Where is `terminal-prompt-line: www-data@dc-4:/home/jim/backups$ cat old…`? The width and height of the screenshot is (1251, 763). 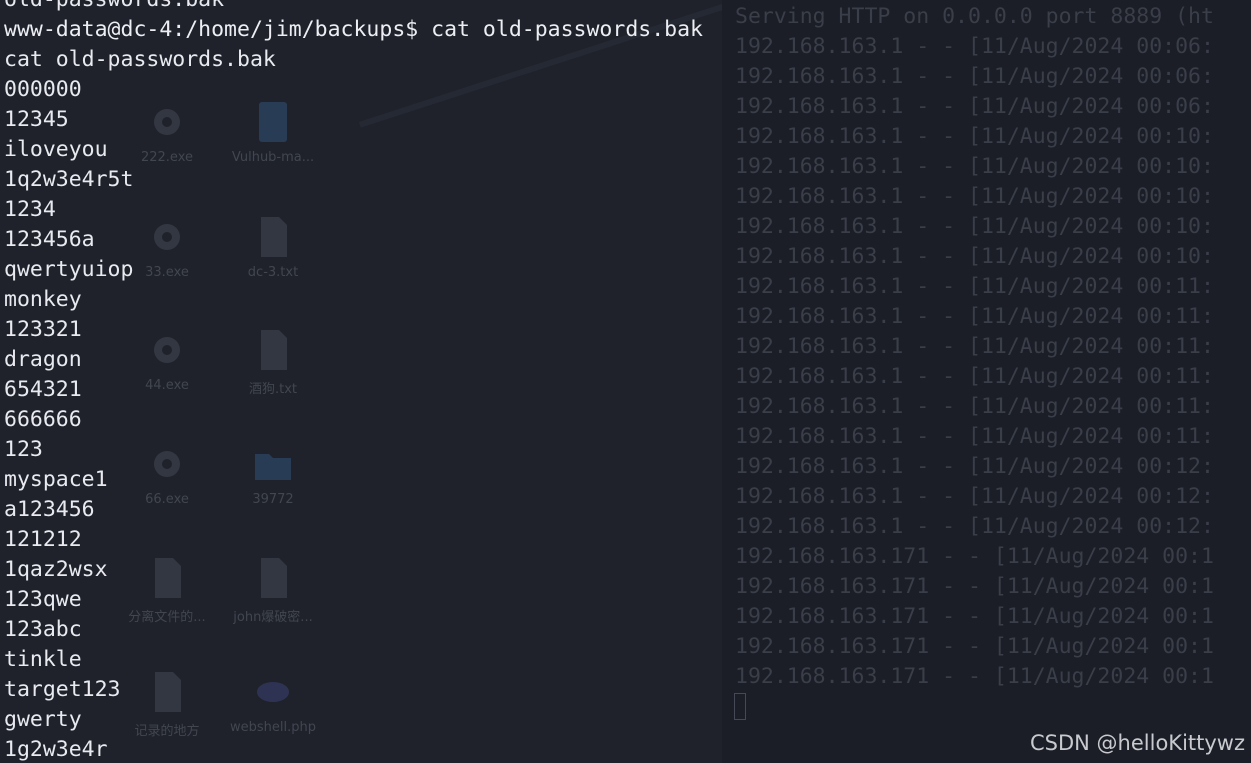 terminal-prompt-line: www-data@dc-4:/home/jim/backups$ cat old… is located at coordinates (353, 29).